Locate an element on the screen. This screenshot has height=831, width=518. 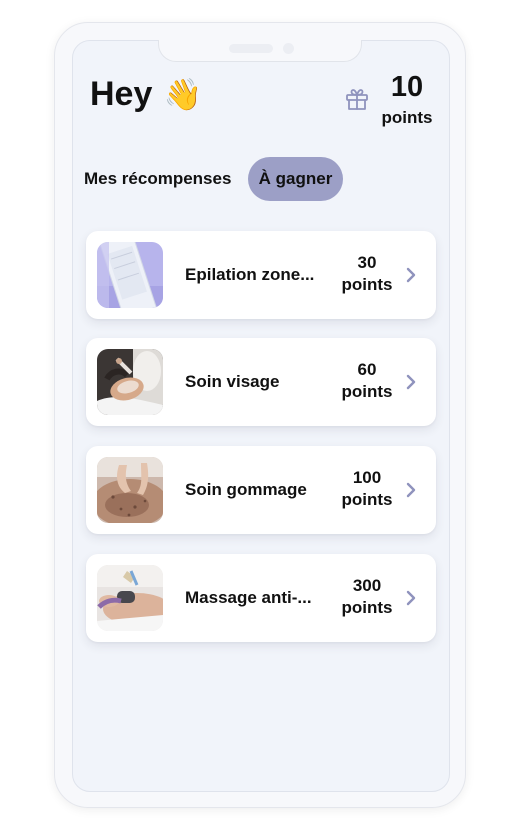
points-balance-label: points is located at coordinates (407, 117).